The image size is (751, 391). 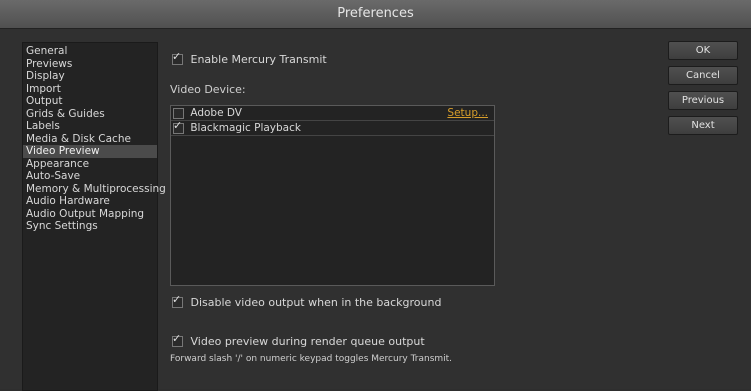 I want to click on sidebar-item-audio-hardware: Audio Hardware, so click(x=90, y=201).